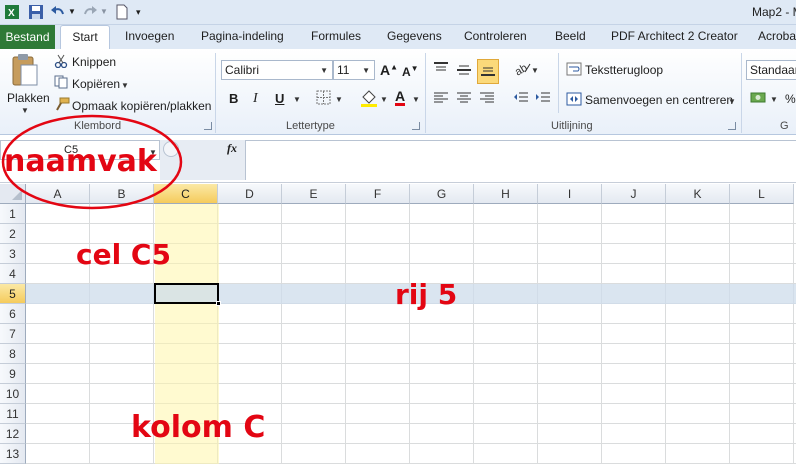 The height and width of the screenshot is (464, 796). What do you see at coordinates (759, 99) in the screenshot?
I see `accounting-format-icon` at bounding box center [759, 99].